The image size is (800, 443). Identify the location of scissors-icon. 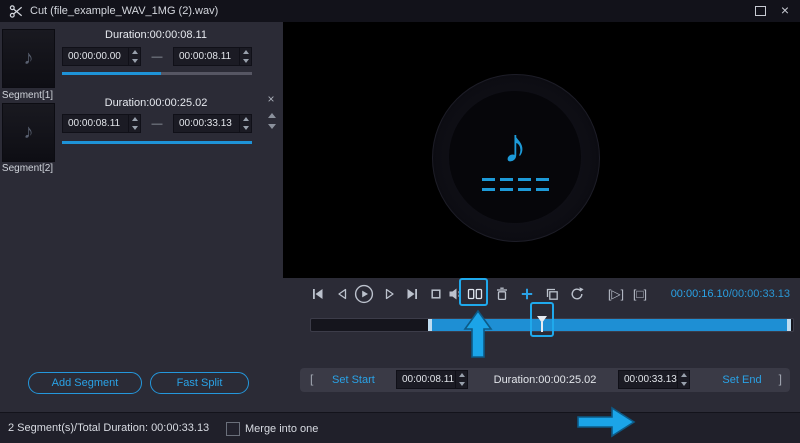
(16, 11).